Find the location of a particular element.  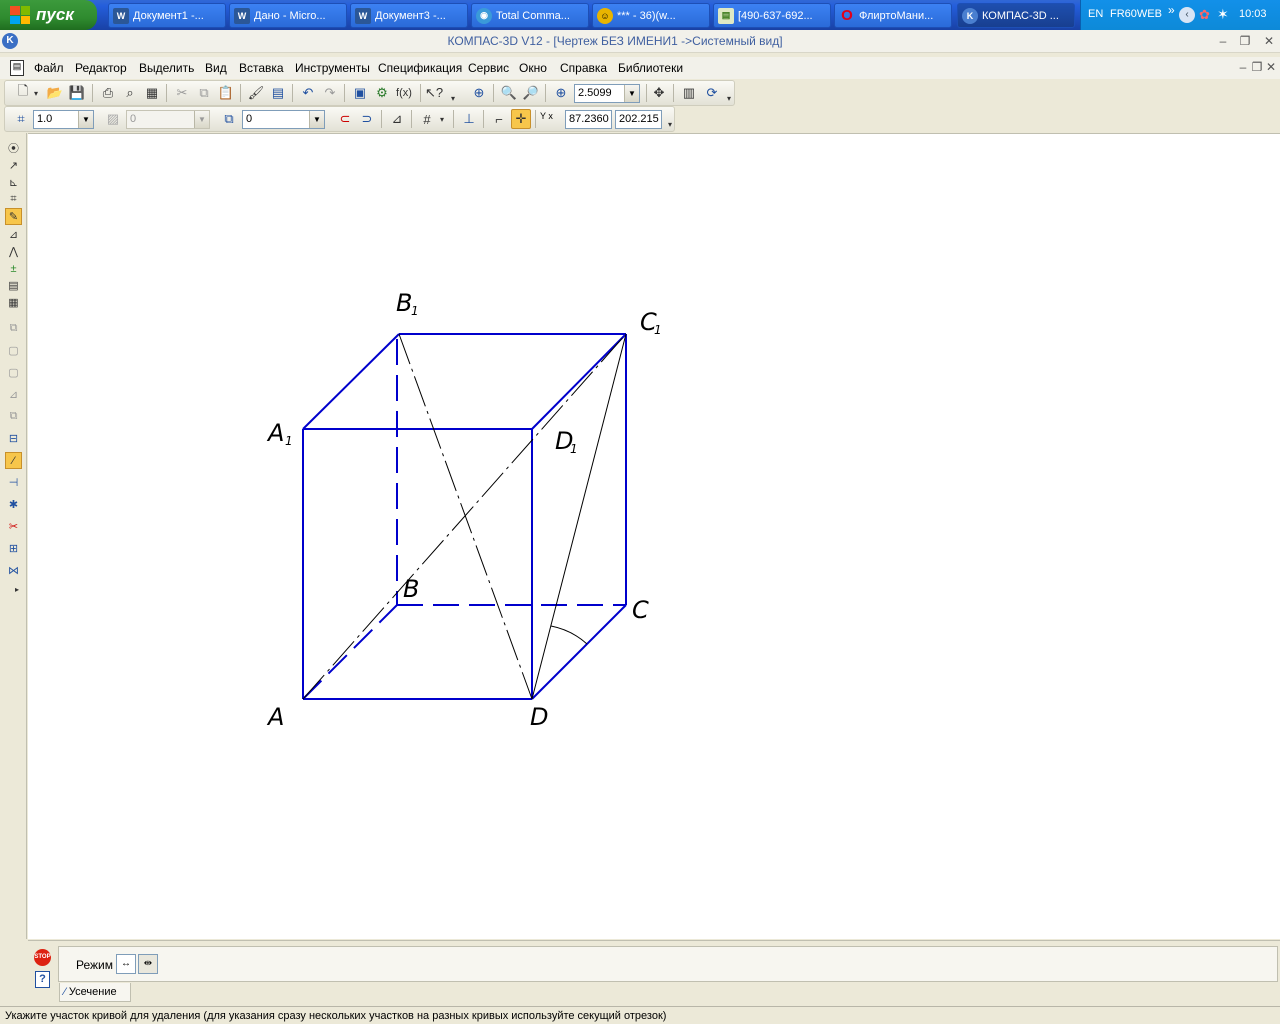

menu-specification: Спецификация is located at coordinates (420, 68).